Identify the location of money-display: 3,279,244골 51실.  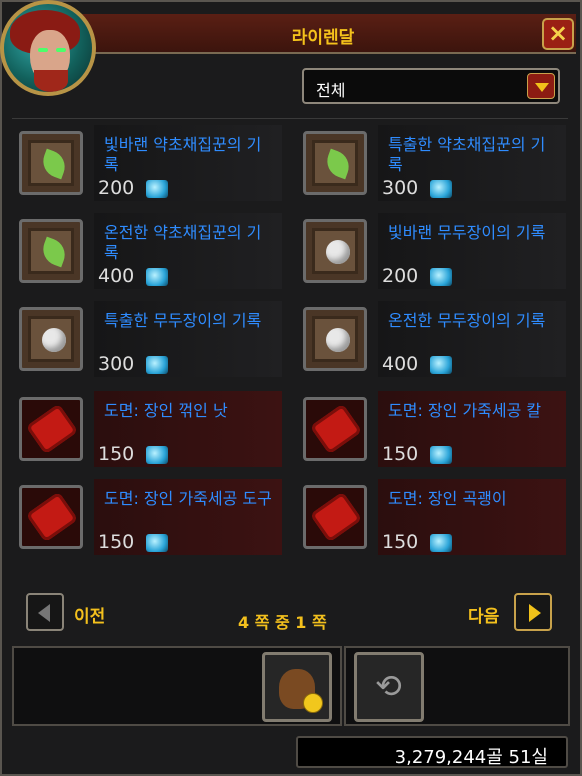
(432, 752).